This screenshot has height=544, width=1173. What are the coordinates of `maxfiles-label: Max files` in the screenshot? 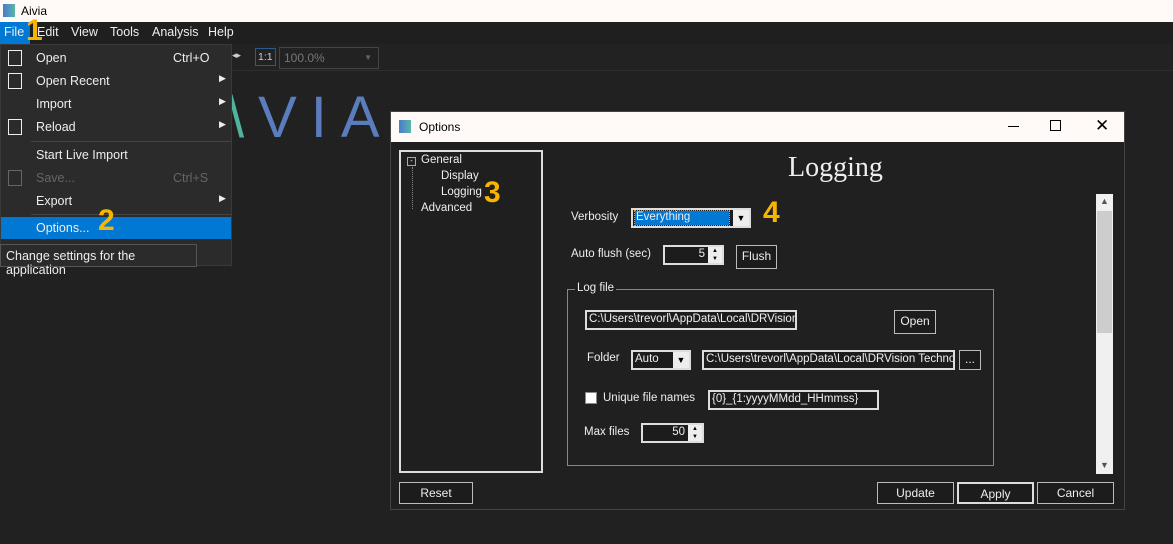 It's located at (607, 432).